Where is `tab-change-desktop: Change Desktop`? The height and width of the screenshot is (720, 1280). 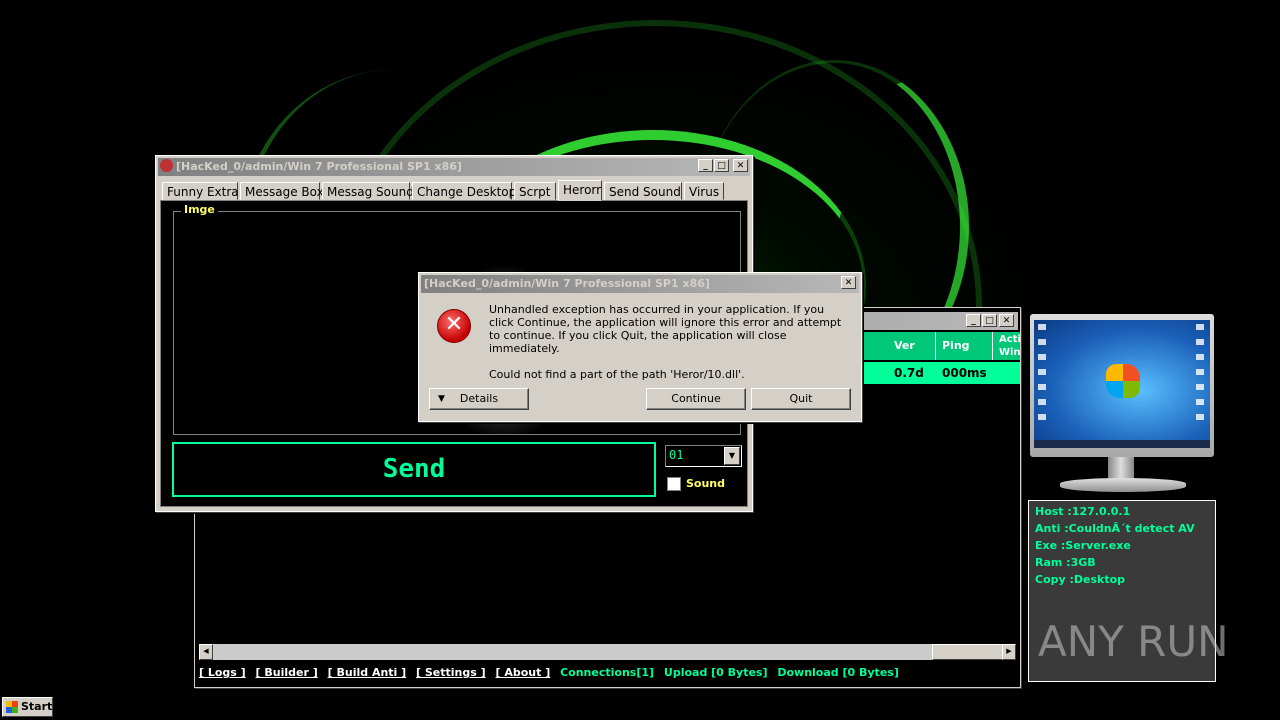 tab-change-desktop: Change Desktop is located at coordinates (464, 191).